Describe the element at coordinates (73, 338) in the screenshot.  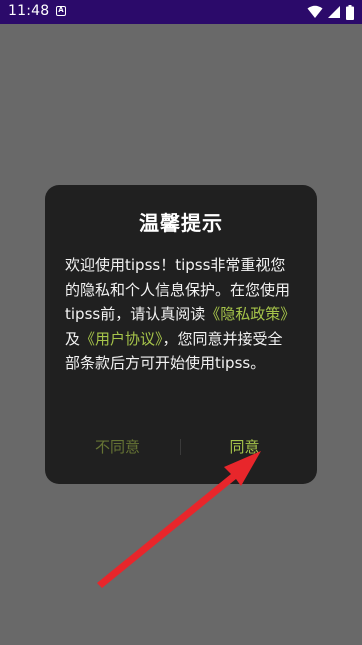
I see `dialog-connector-text: 及` at that location.